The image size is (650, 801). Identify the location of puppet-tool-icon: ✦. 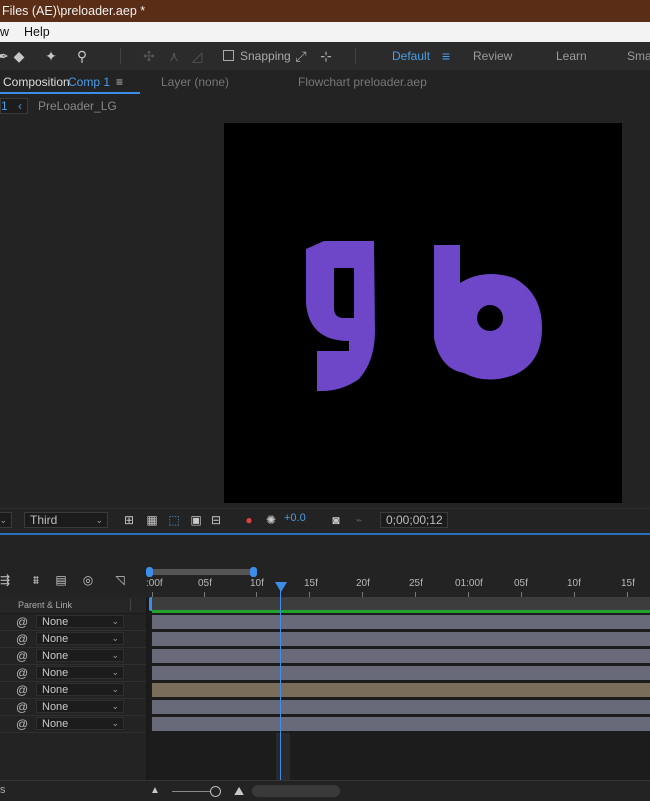
(51, 56).